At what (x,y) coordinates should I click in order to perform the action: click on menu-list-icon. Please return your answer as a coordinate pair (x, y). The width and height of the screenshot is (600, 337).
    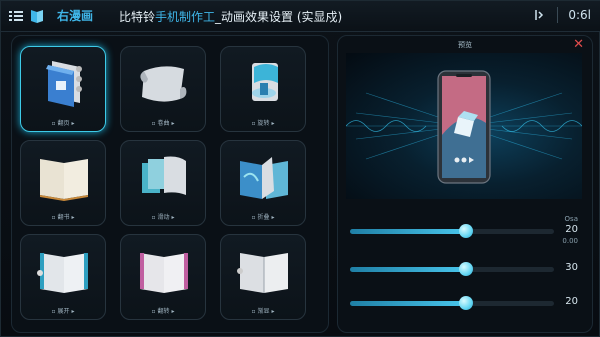
    Looking at the image, I should click on (16, 16).